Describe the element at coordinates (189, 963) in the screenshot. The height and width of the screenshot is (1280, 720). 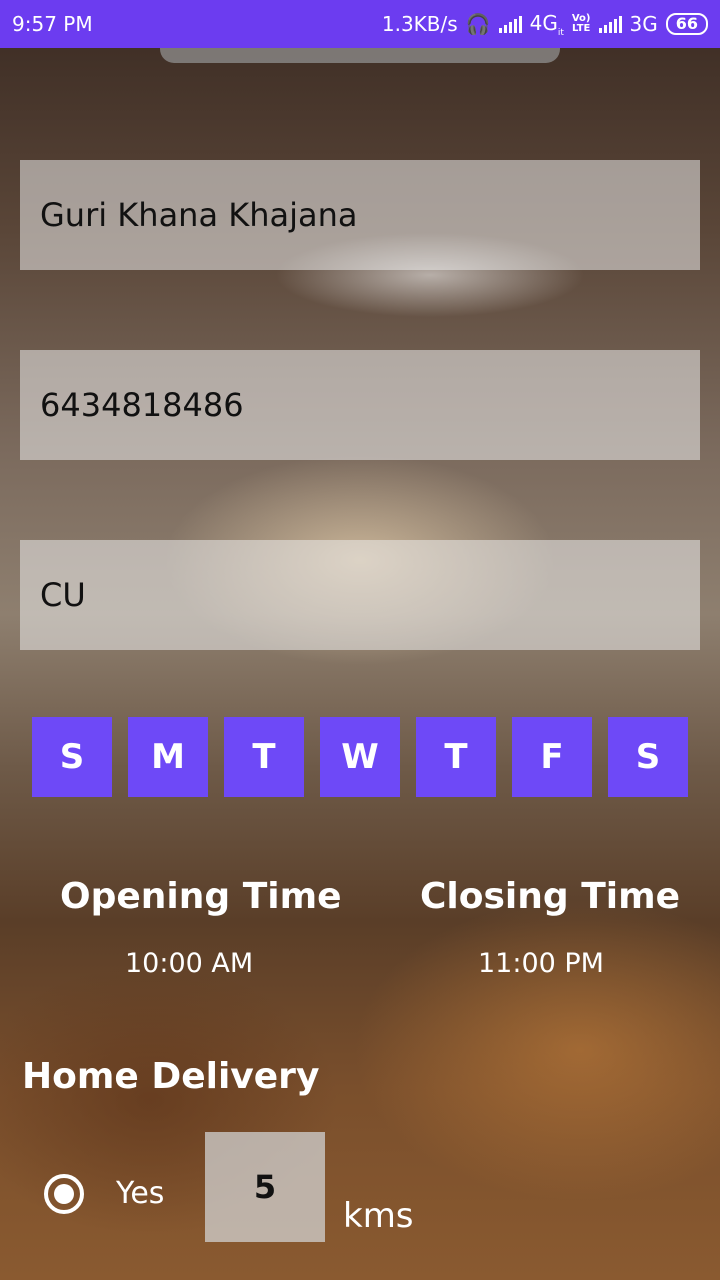
I see `opening-time-value: 10:00 AM` at that location.